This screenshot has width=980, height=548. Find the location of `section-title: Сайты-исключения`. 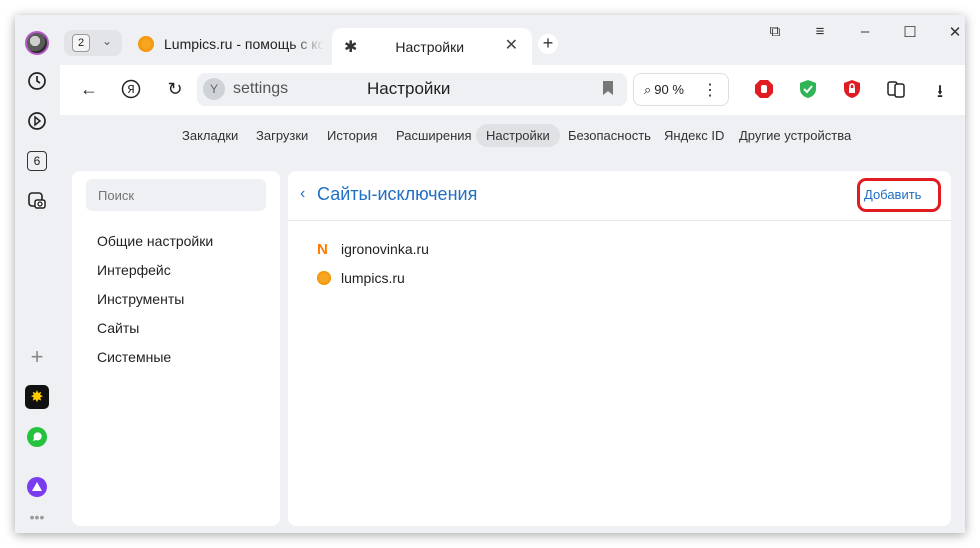

section-title: Сайты-исключения is located at coordinates (397, 194).